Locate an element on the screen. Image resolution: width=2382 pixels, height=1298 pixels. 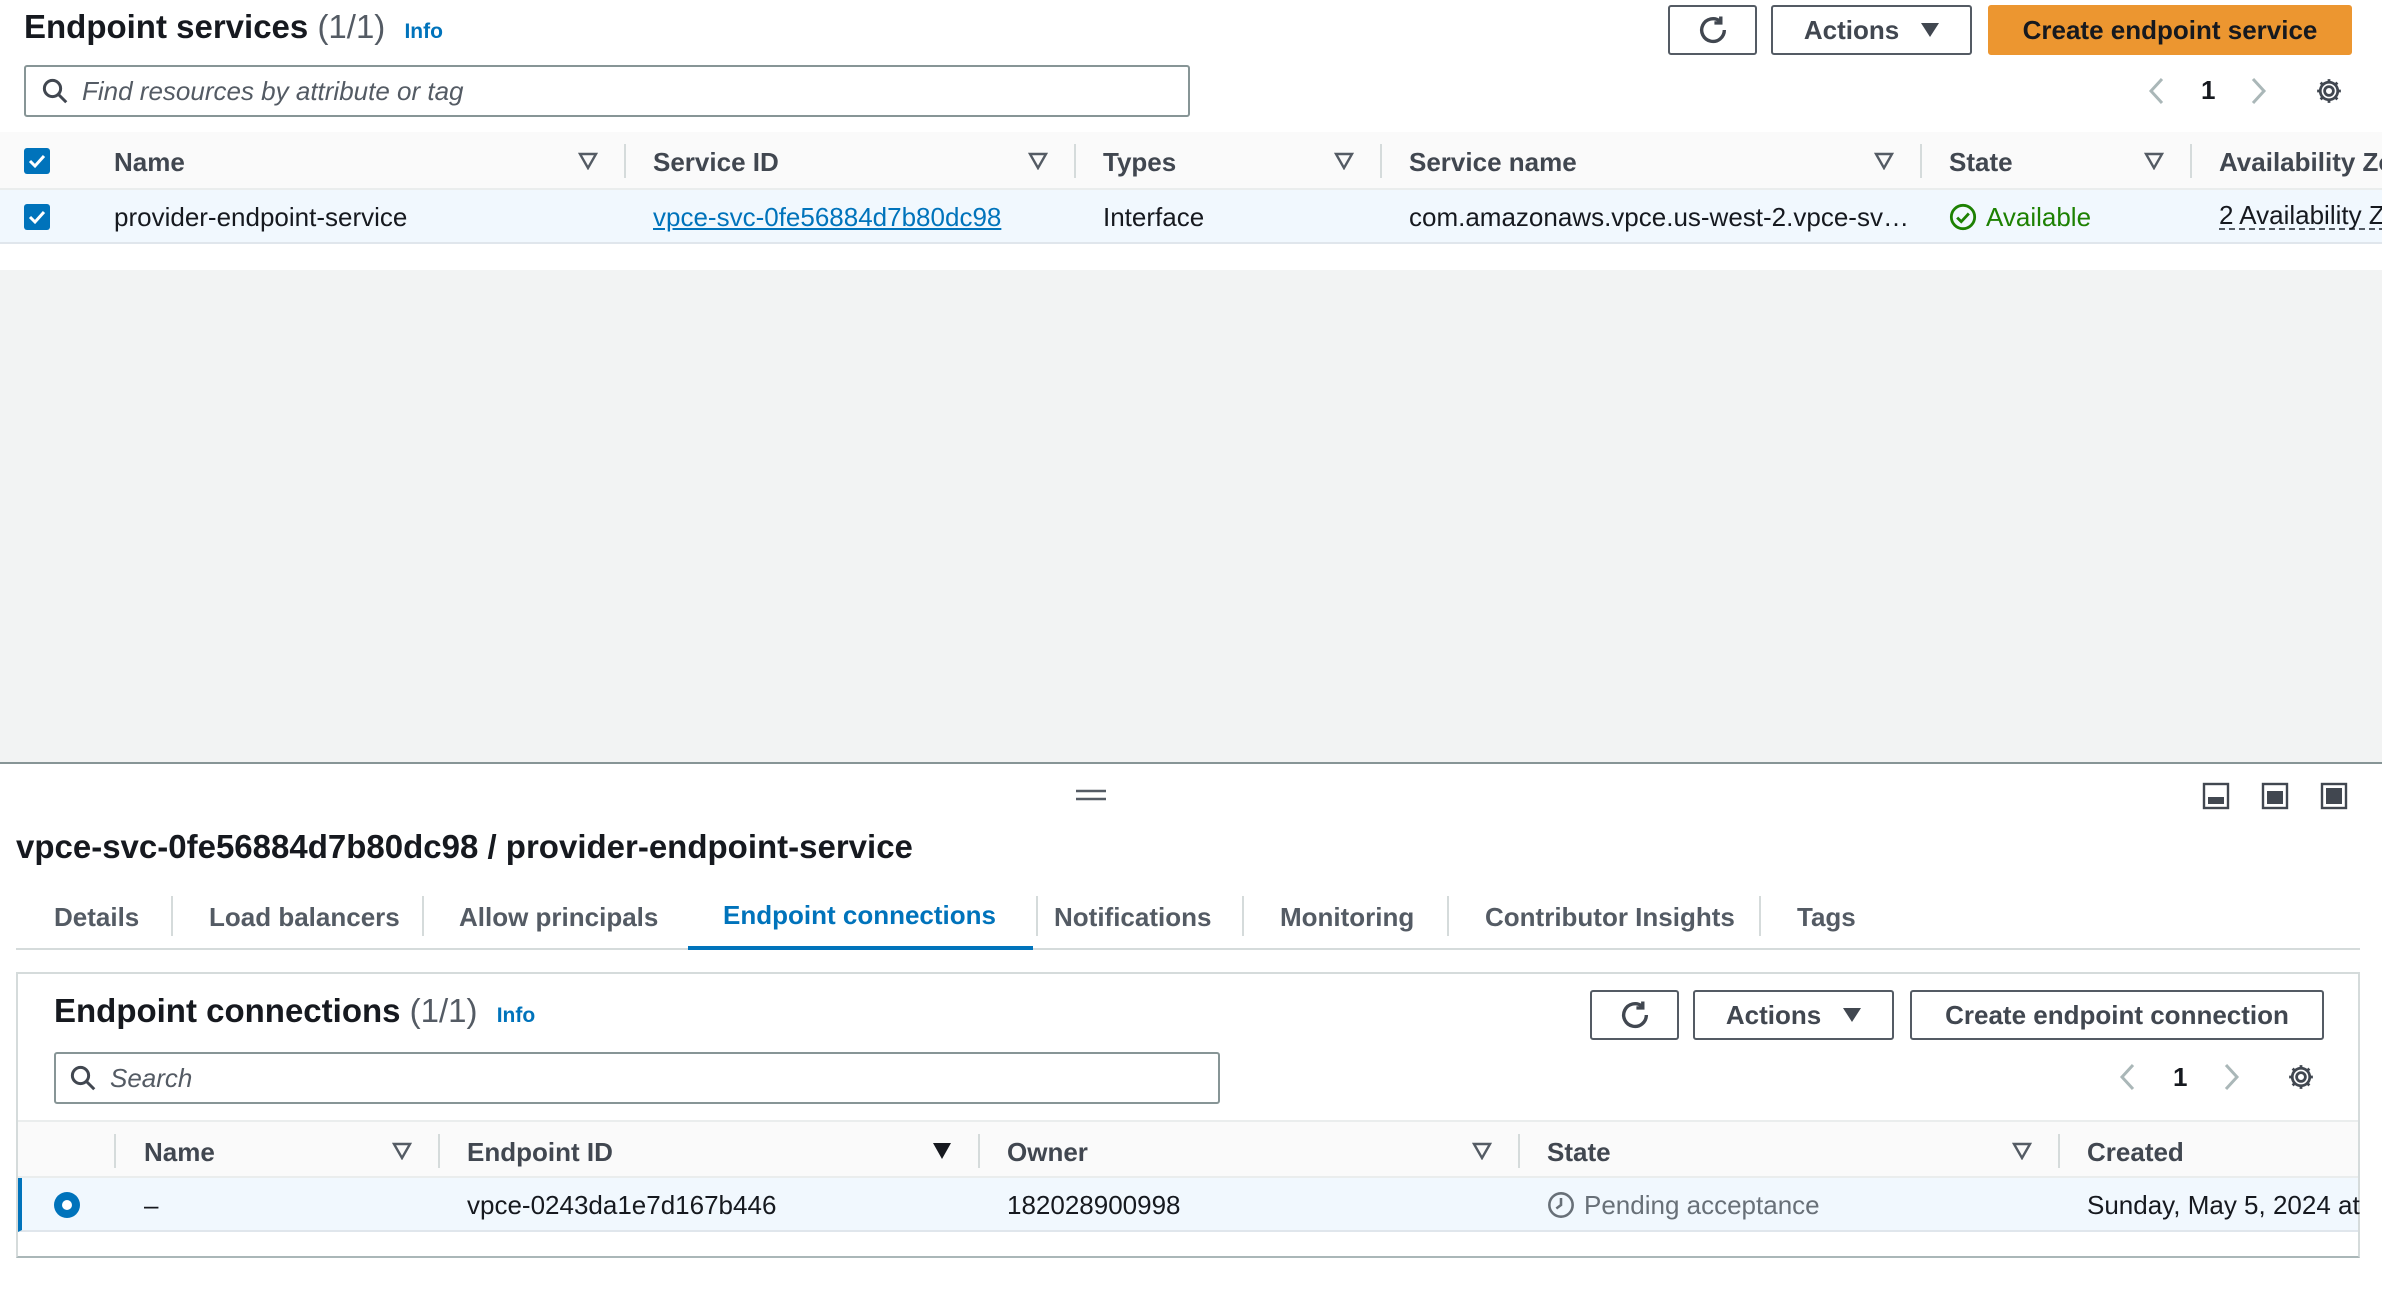
row-radio-button is located at coordinates (67, 1205).